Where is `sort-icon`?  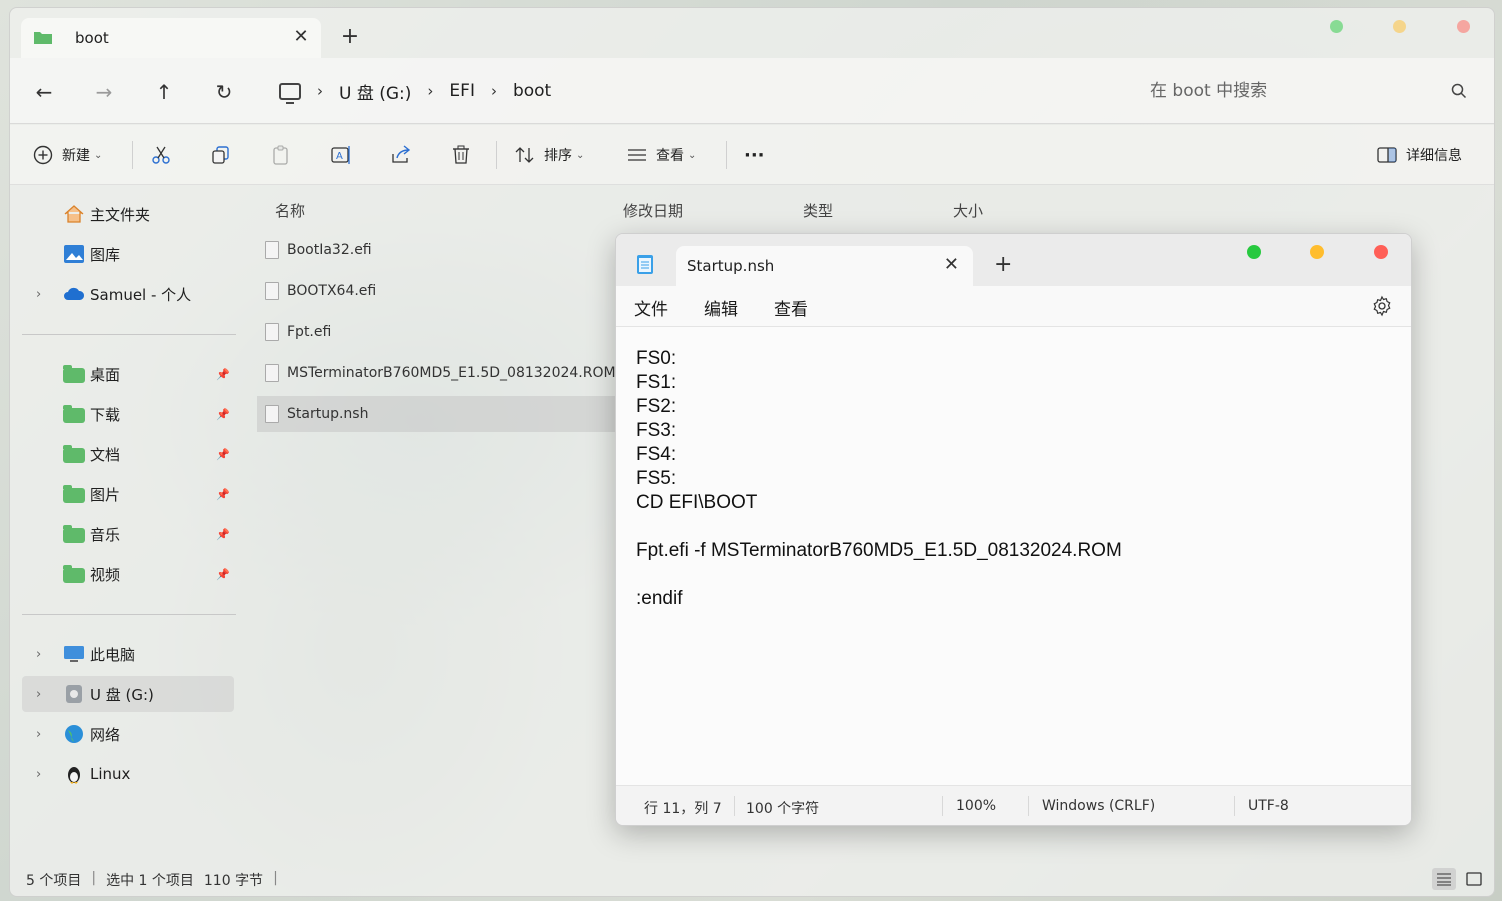 sort-icon is located at coordinates (524, 155).